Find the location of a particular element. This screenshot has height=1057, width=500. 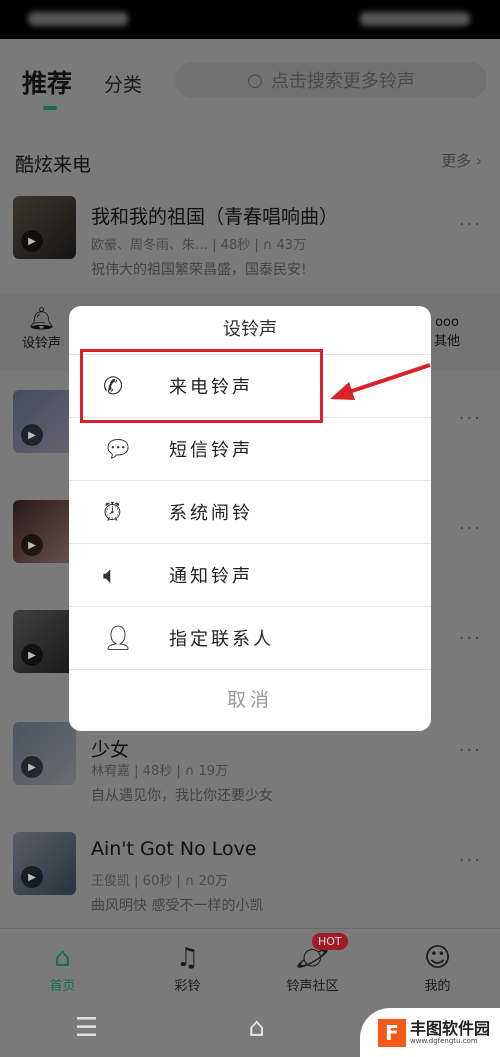

nav-home: ⌂ 首页 is located at coordinates (62, 963).